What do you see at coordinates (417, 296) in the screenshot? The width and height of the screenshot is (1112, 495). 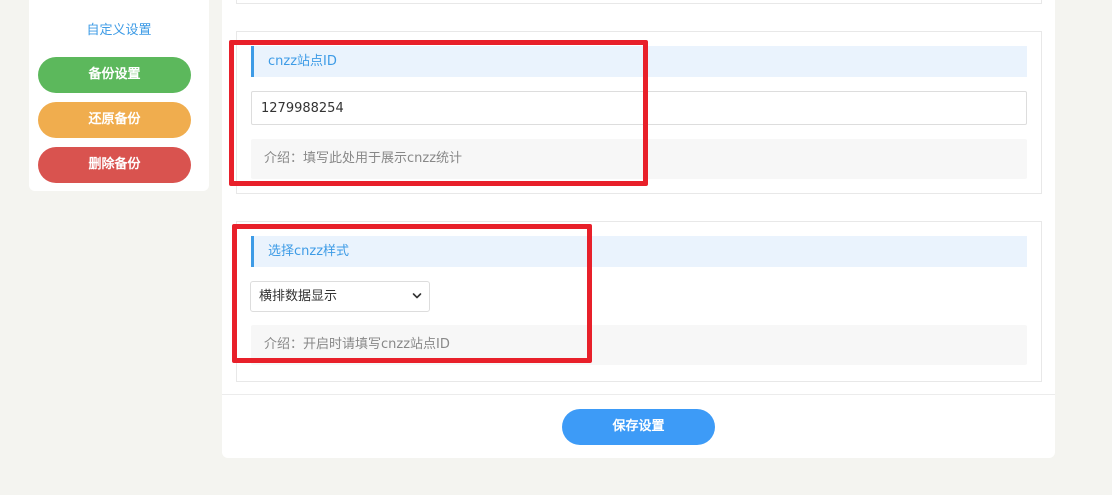 I see `chevron-down-icon` at bounding box center [417, 296].